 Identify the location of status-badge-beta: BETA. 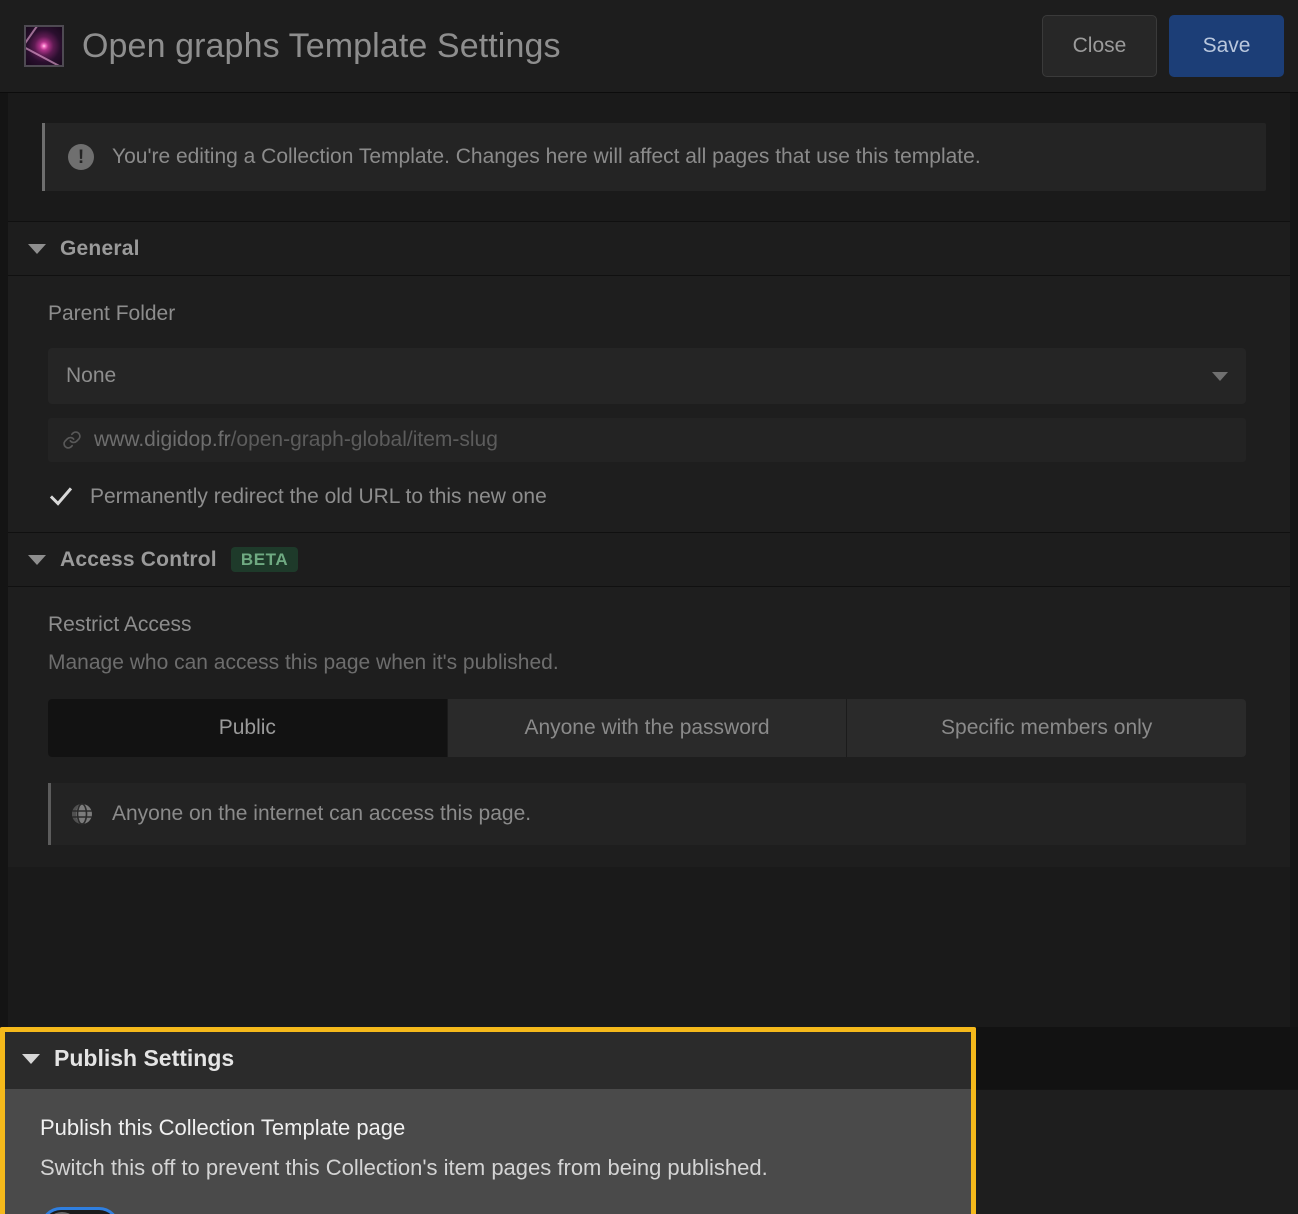
(264, 559).